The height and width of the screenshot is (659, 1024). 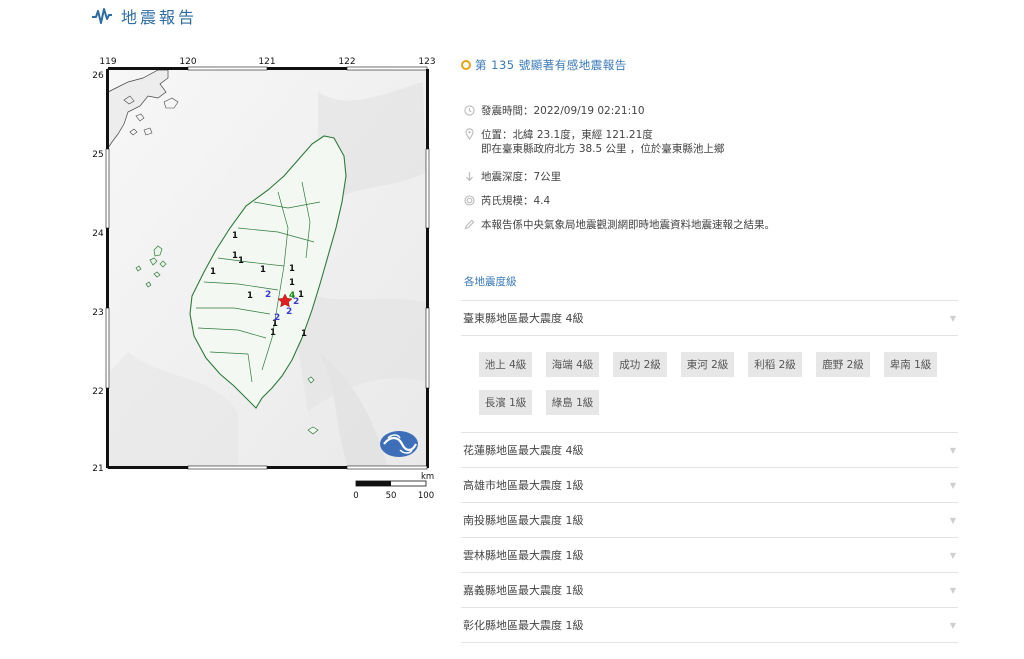 I want to click on lon-tick: 123, so click(x=426, y=62).